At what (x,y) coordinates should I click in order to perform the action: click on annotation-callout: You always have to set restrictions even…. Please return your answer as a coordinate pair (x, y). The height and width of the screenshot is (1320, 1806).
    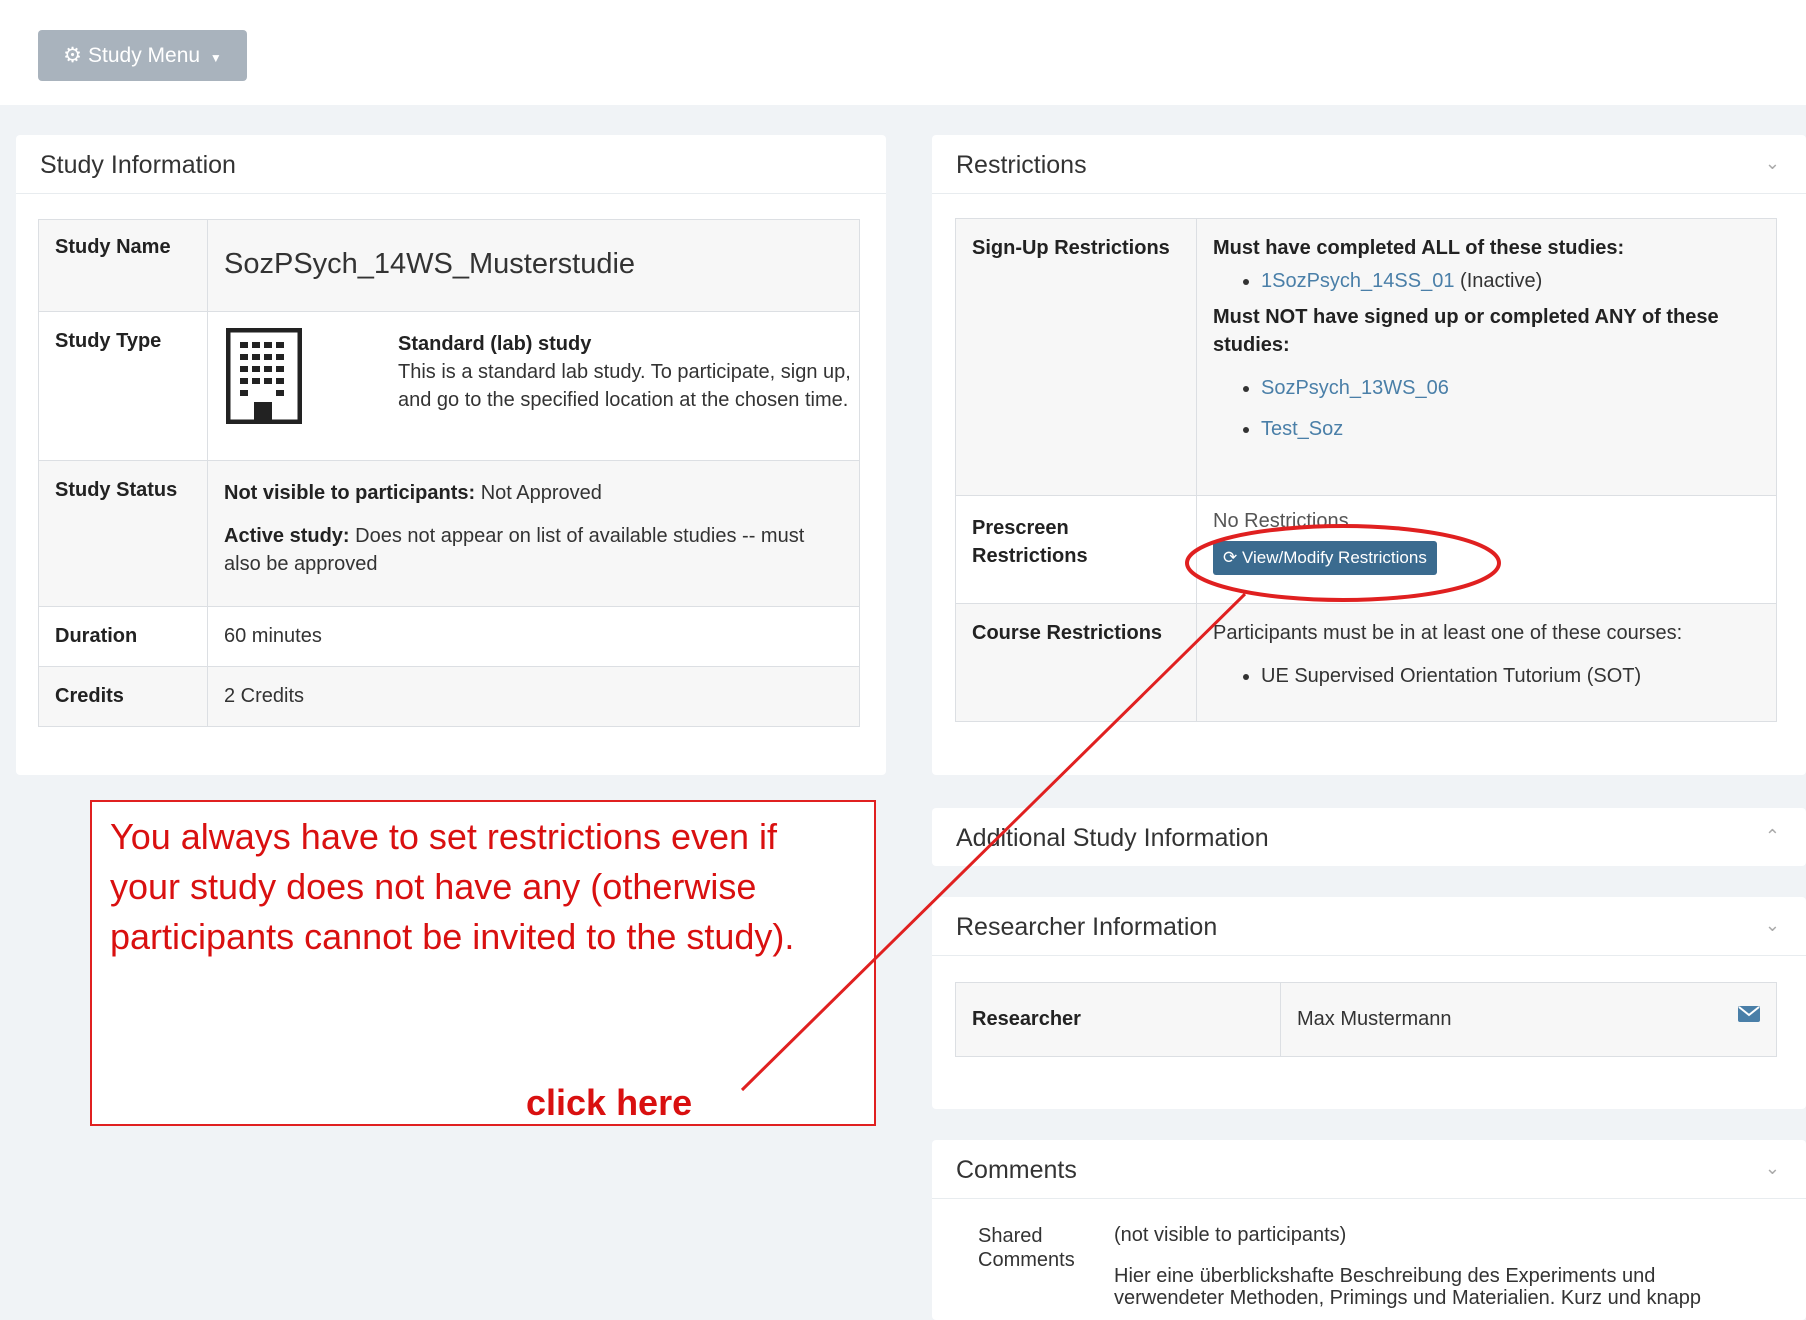
    Looking at the image, I should click on (483, 963).